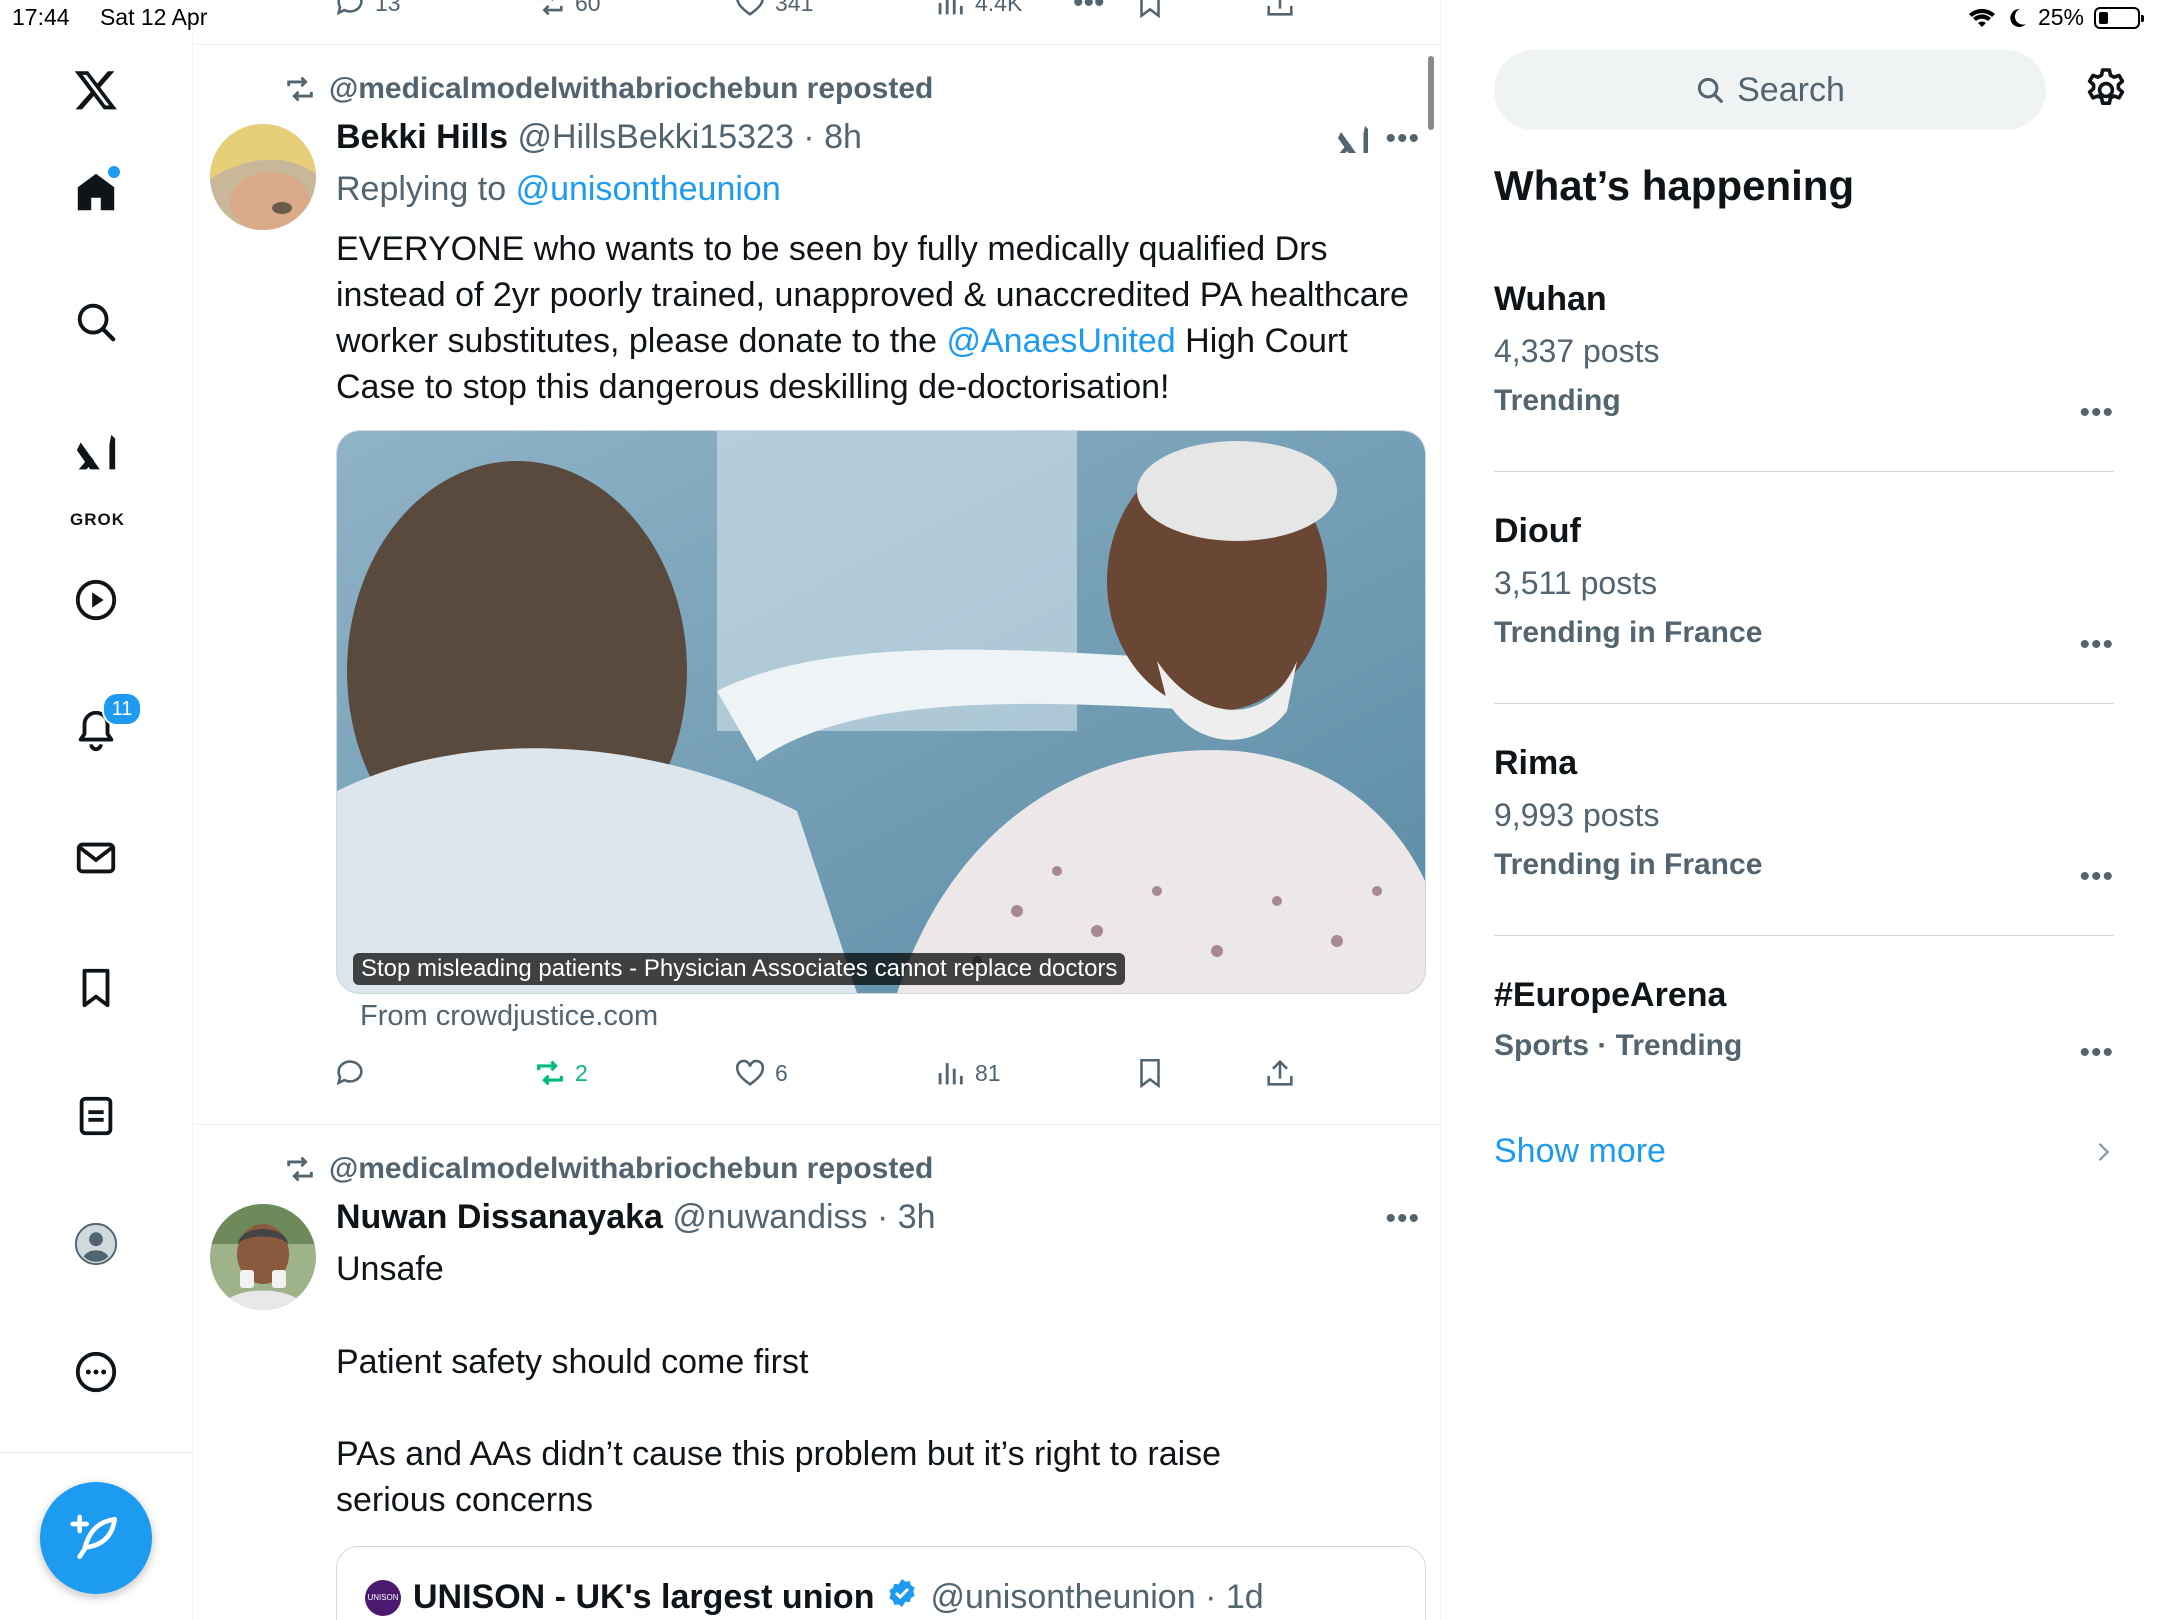 The image size is (2160, 1620). What do you see at coordinates (96, 1452) in the screenshot?
I see `nav-divider` at bounding box center [96, 1452].